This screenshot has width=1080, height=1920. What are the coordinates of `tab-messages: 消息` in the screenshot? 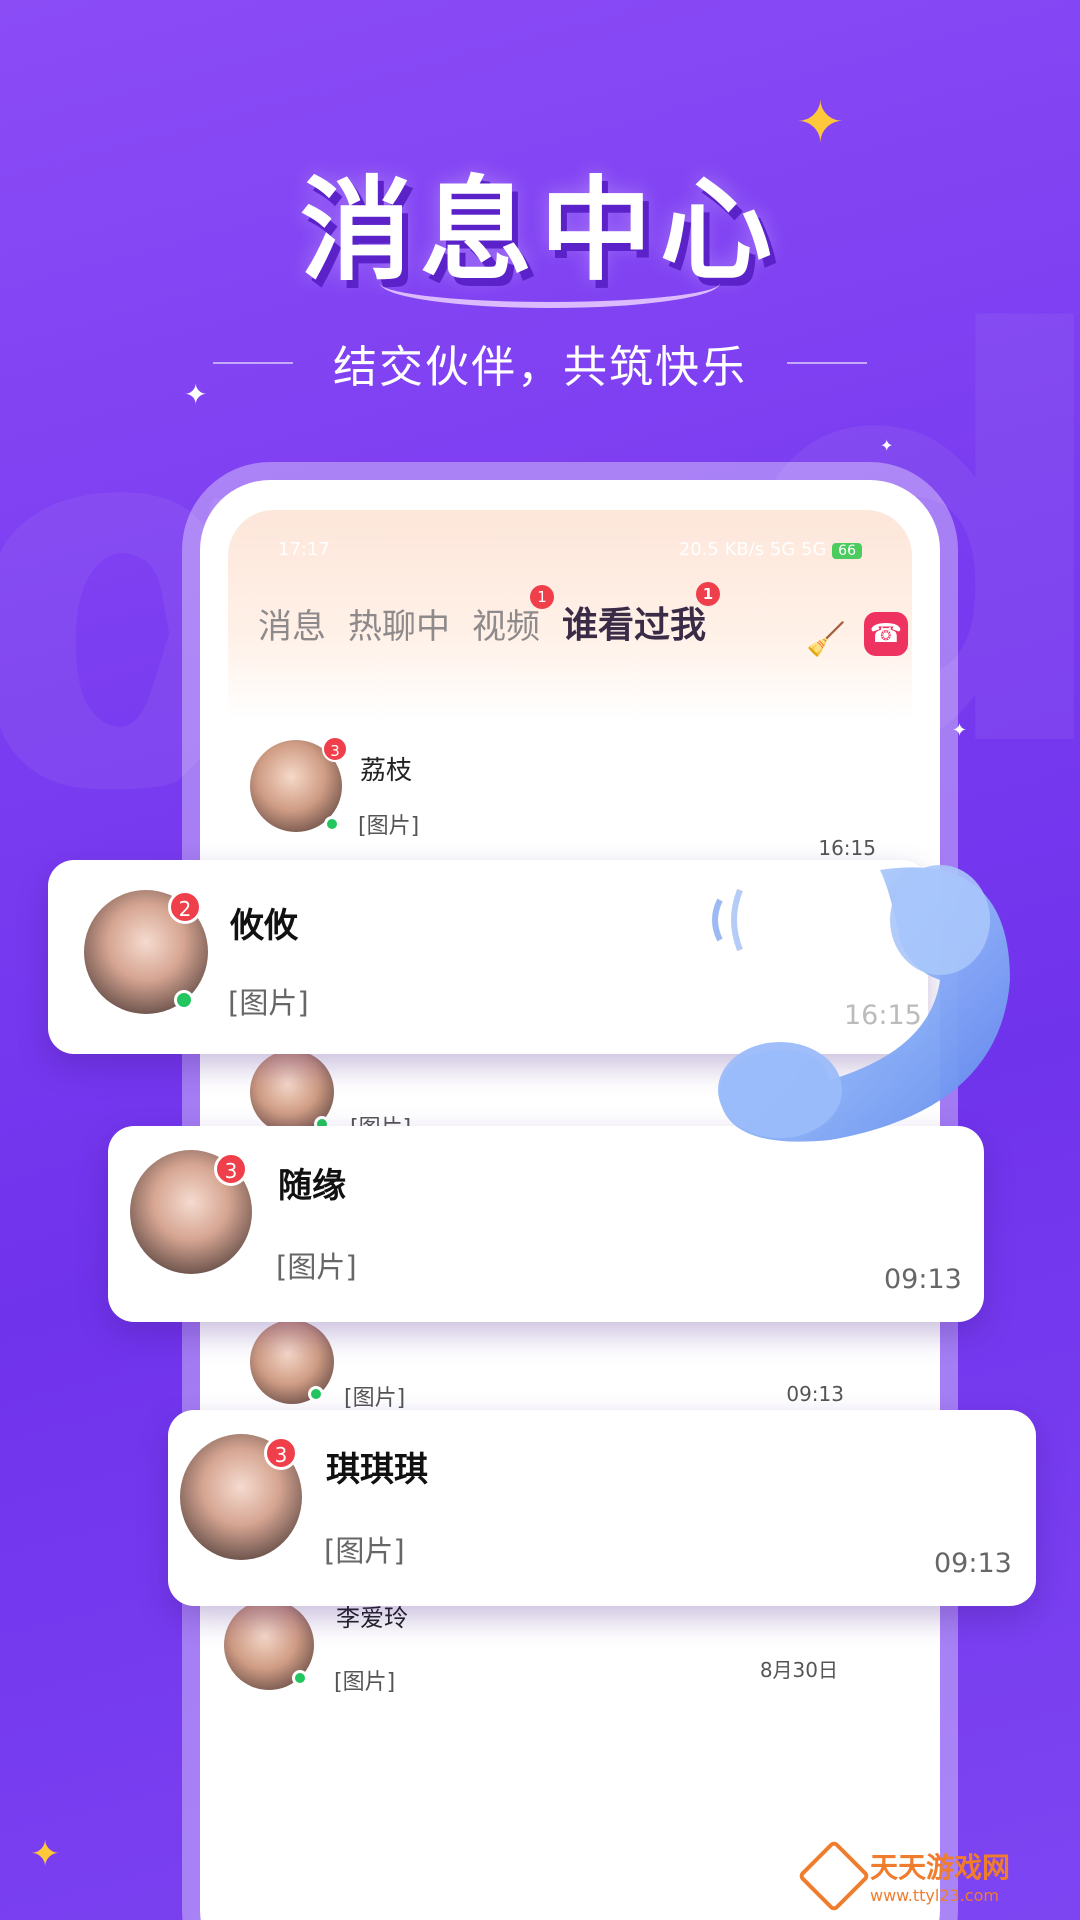 It's located at (292, 623).